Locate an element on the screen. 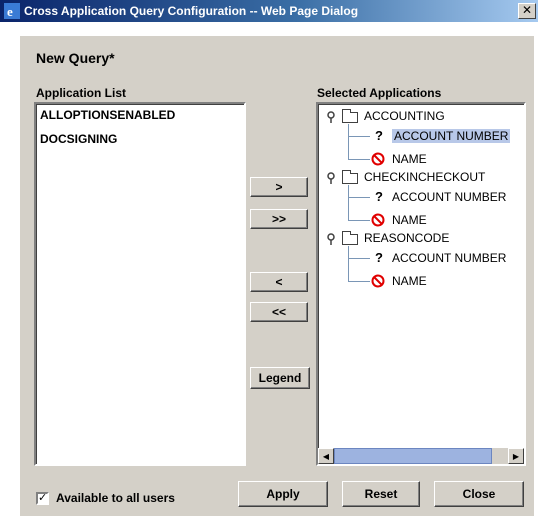 The image size is (538, 521). application-list-label: Application List is located at coordinates (81, 93).